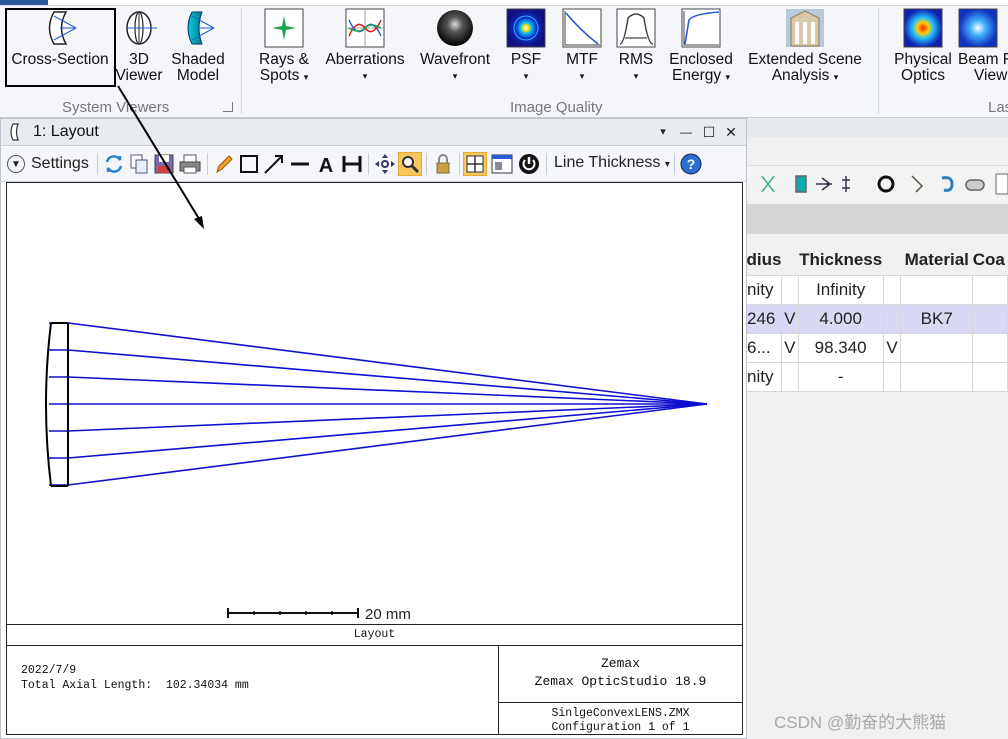 The height and width of the screenshot is (739, 1008). I want to click on editor-toolbar-icons, so click(877, 185).